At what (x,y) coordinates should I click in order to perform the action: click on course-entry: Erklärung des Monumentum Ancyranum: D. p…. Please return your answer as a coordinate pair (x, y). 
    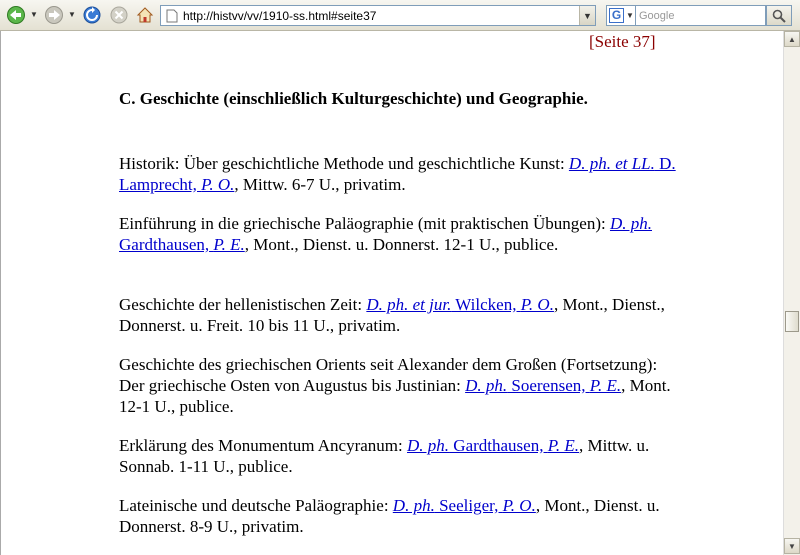
    Looking at the image, I should click on (399, 456).